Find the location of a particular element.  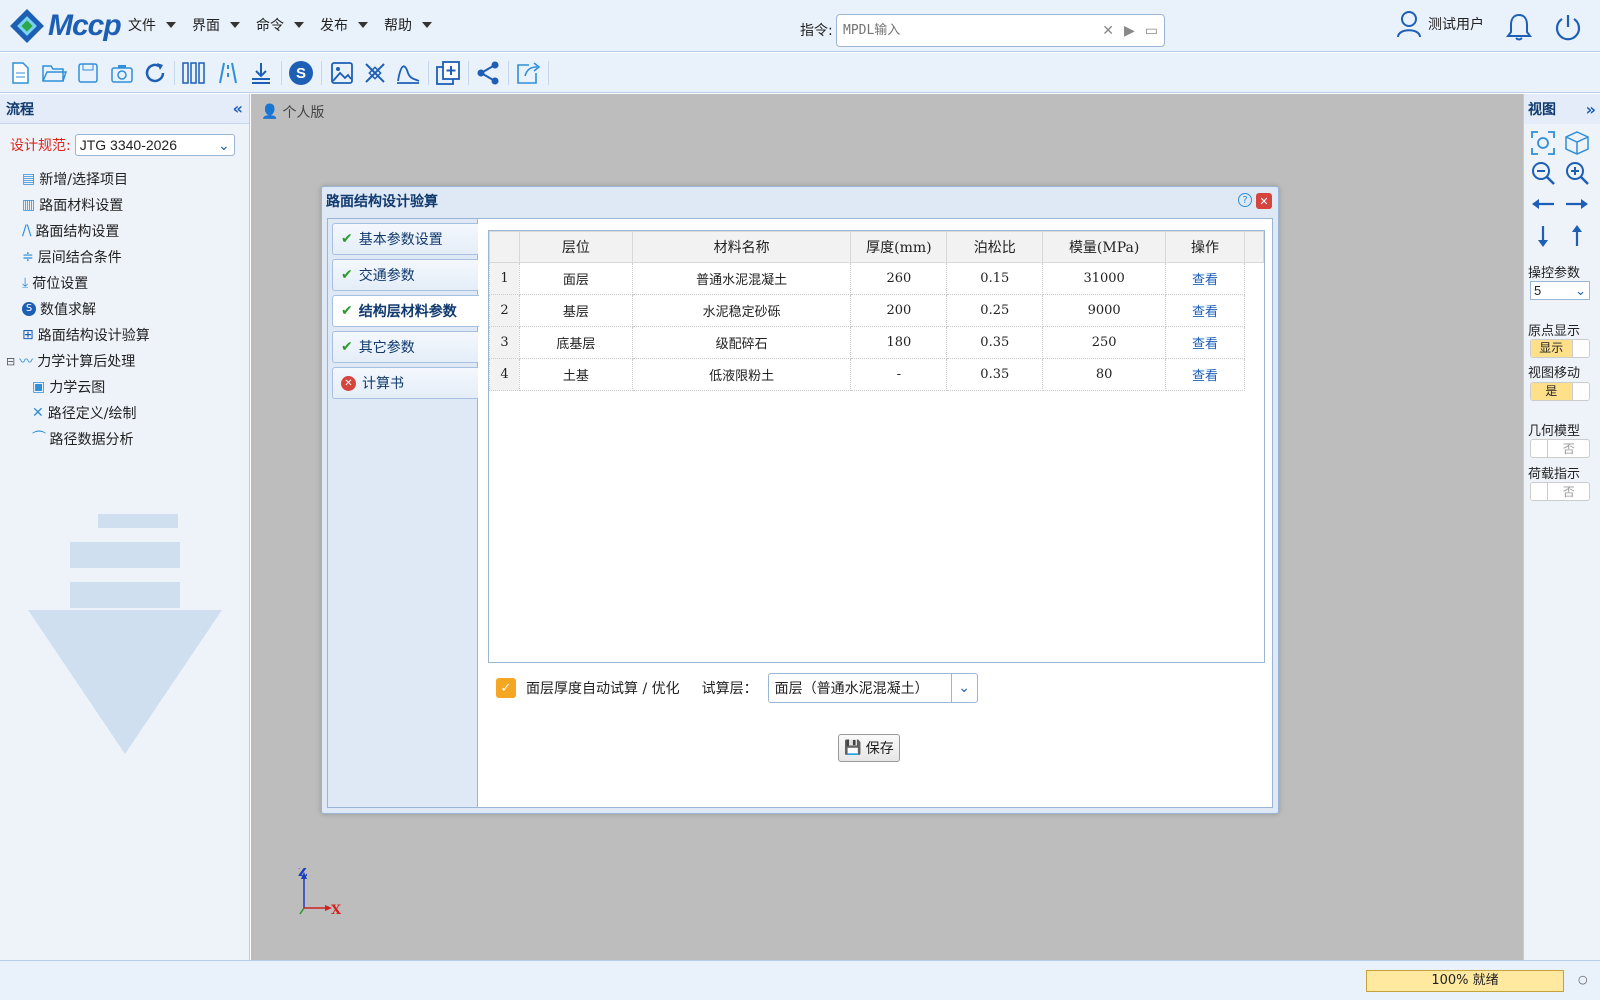

table-cell: 低液限粉土 is located at coordinates (741, 374).